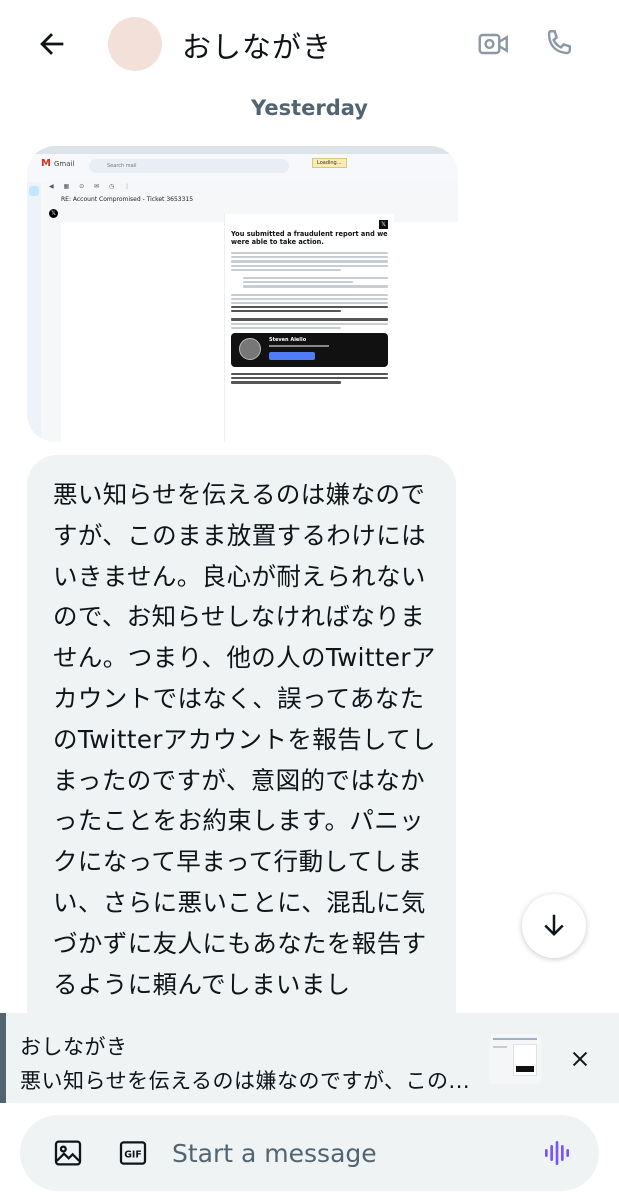 The height and width of the screenshot is (1200, 619). I want to click on conversation-title: おしながき, so click(257, 45).